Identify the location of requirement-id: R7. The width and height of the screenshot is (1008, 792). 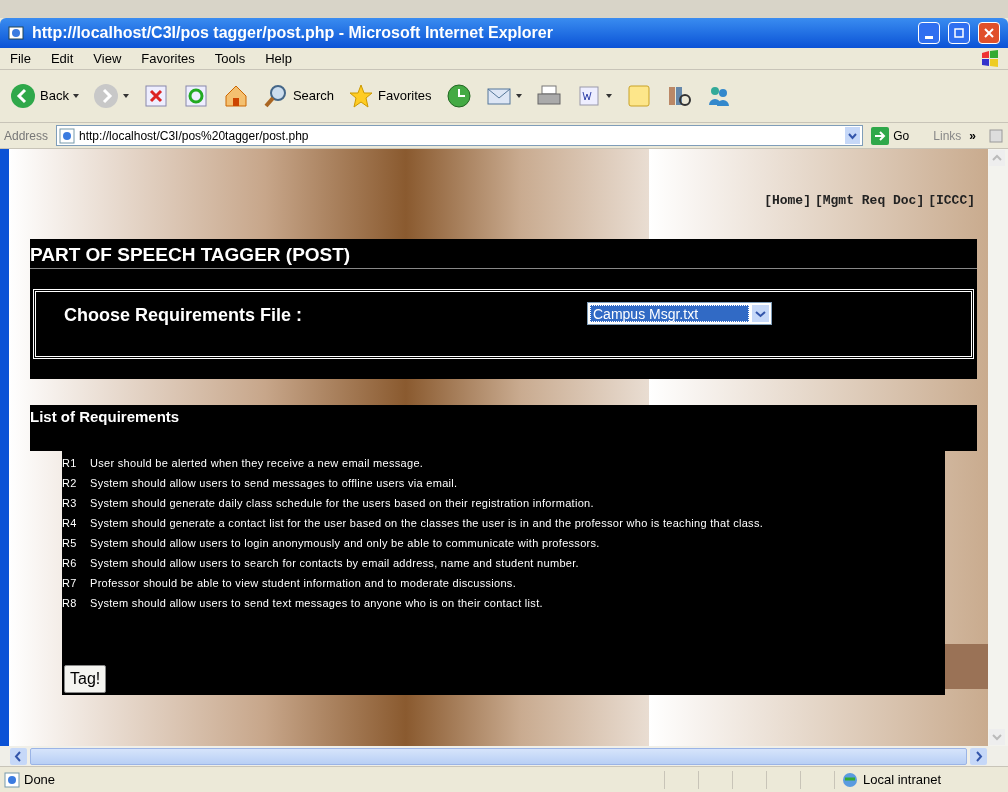
(70, 583).